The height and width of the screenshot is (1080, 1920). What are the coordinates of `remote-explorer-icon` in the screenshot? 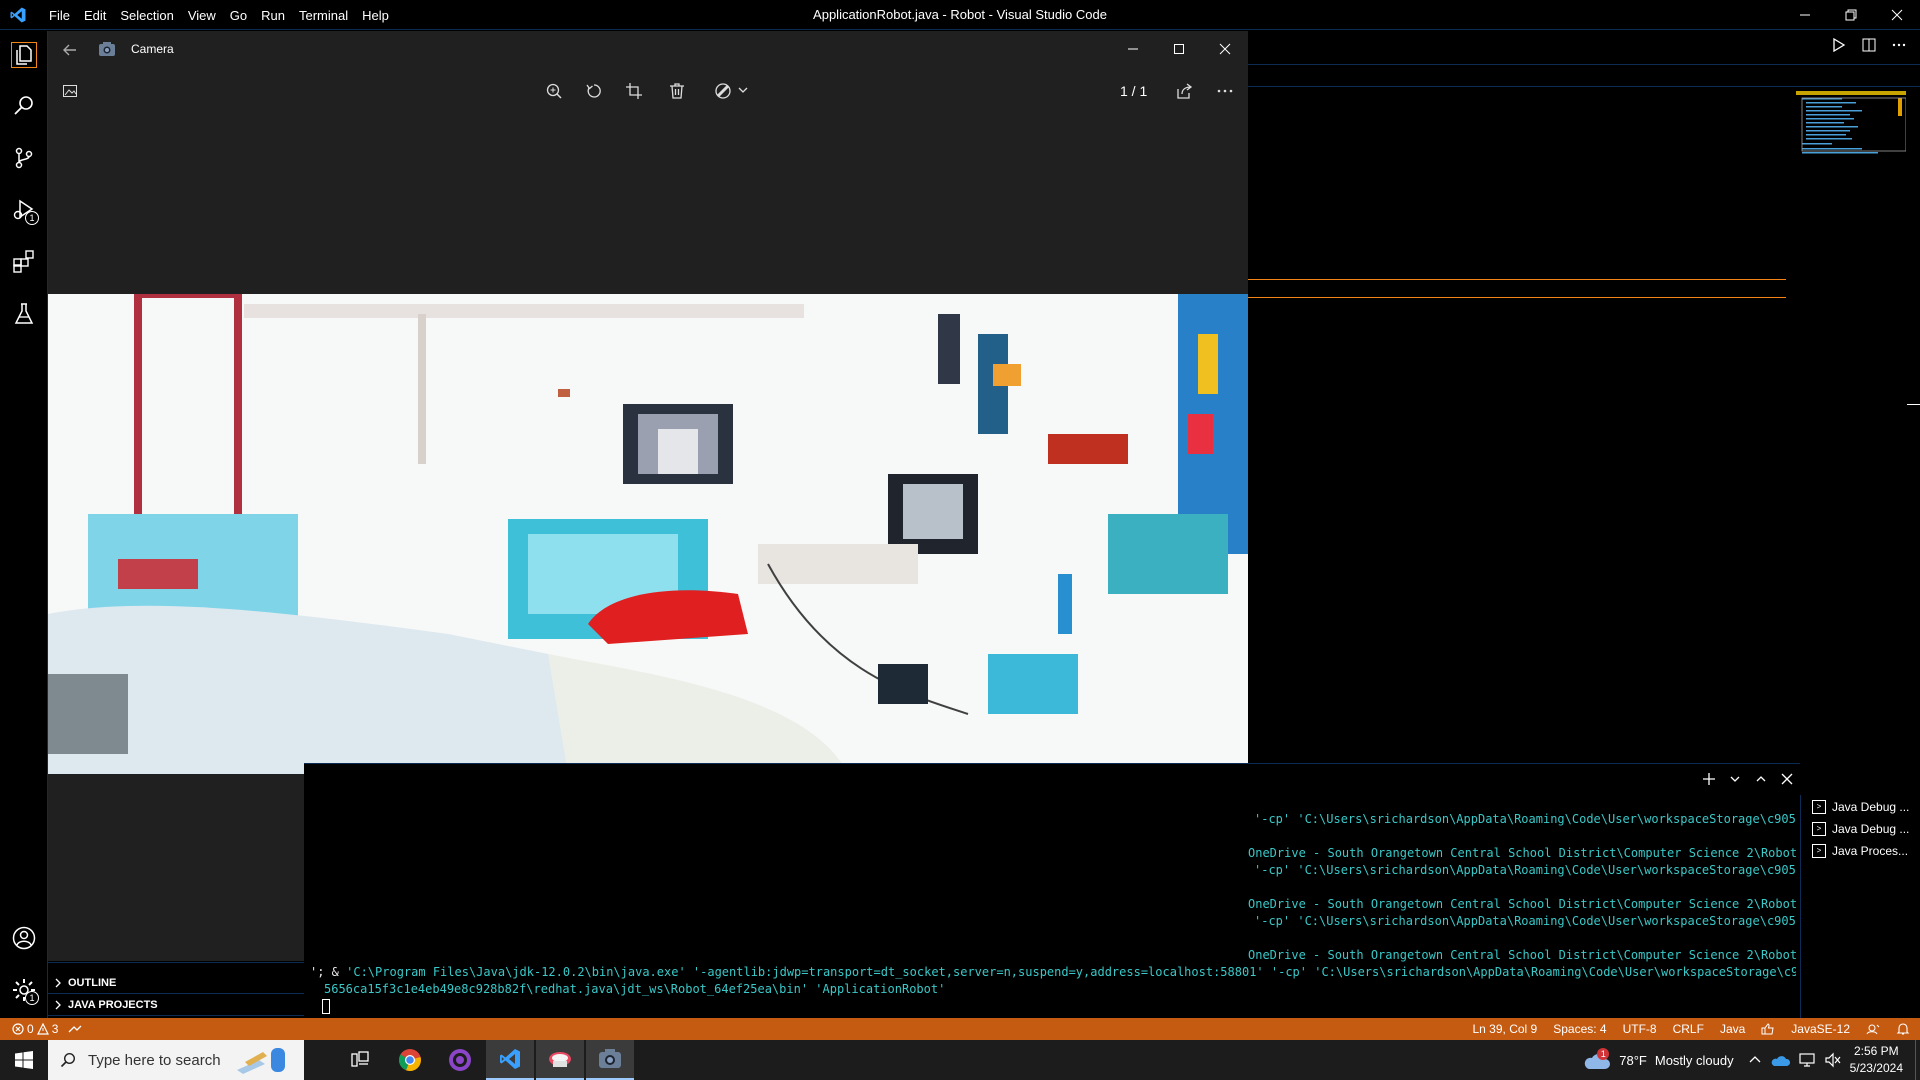 It's located at (75, 1029).